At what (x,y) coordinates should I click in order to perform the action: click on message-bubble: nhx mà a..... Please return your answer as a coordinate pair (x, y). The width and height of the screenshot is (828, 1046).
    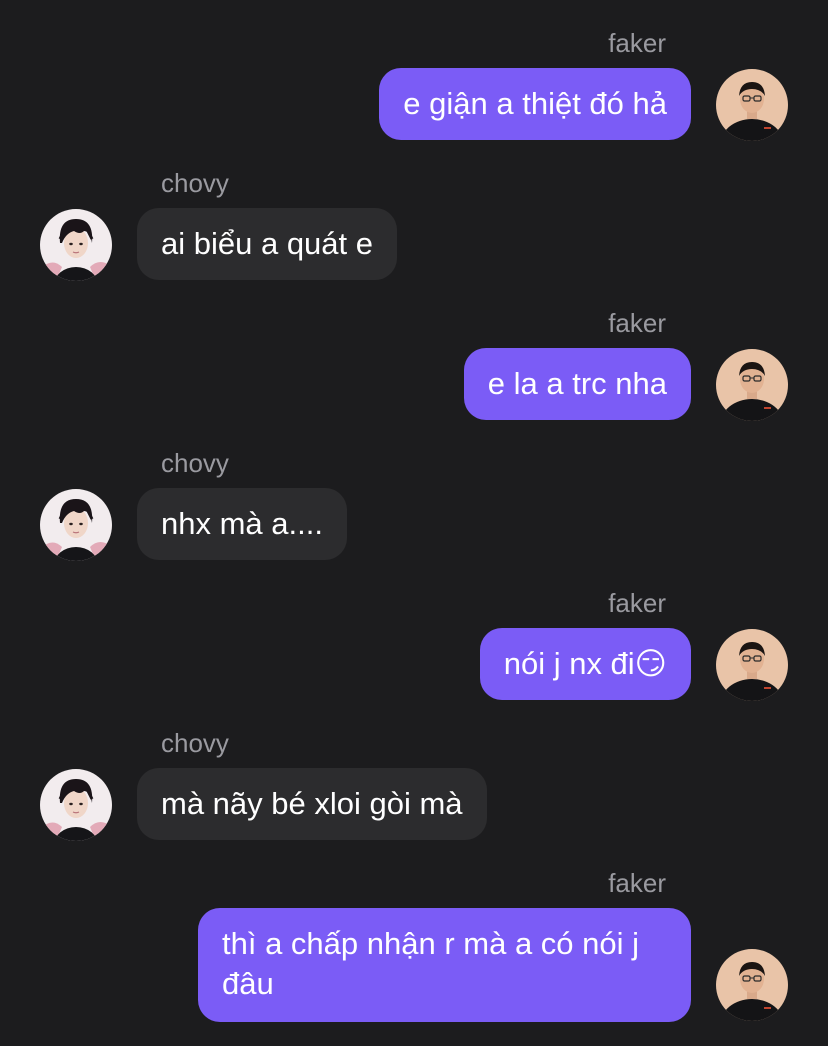
    Looking at the image, I should click on (242, 524).